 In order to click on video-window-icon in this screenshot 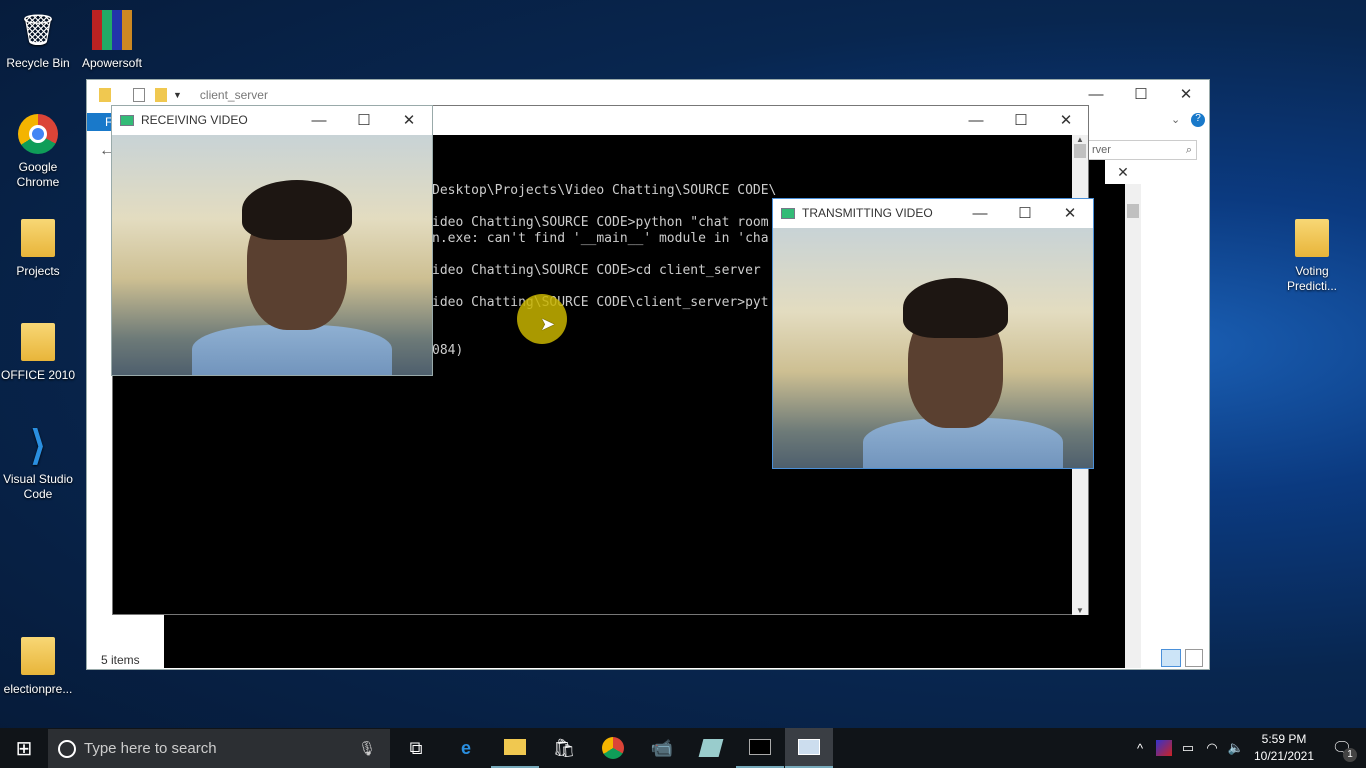, I will do `click(809, 748)`.